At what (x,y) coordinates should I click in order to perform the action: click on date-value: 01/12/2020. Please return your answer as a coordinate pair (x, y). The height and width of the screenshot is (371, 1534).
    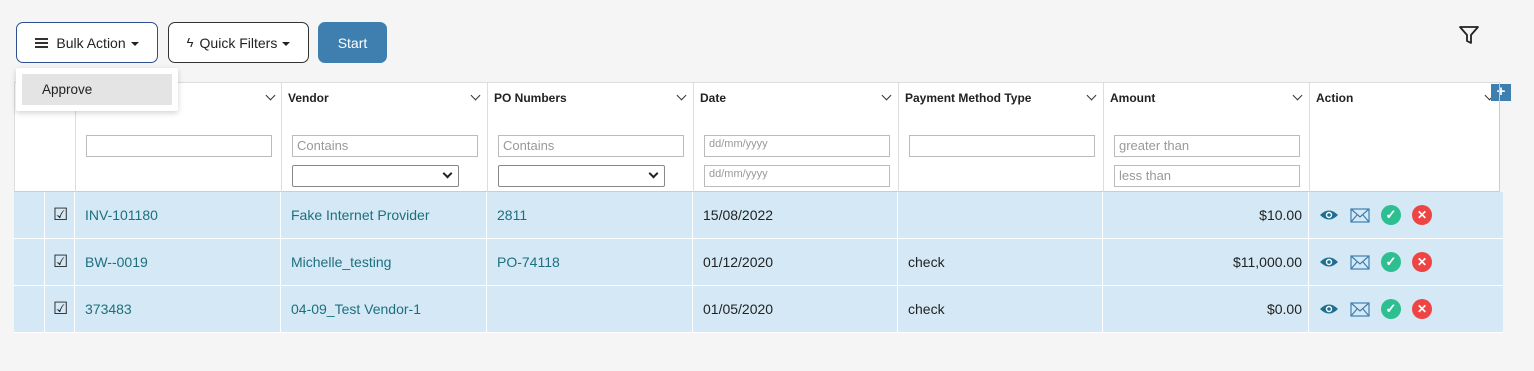
    Looking at the image, I should click on (794, 262).